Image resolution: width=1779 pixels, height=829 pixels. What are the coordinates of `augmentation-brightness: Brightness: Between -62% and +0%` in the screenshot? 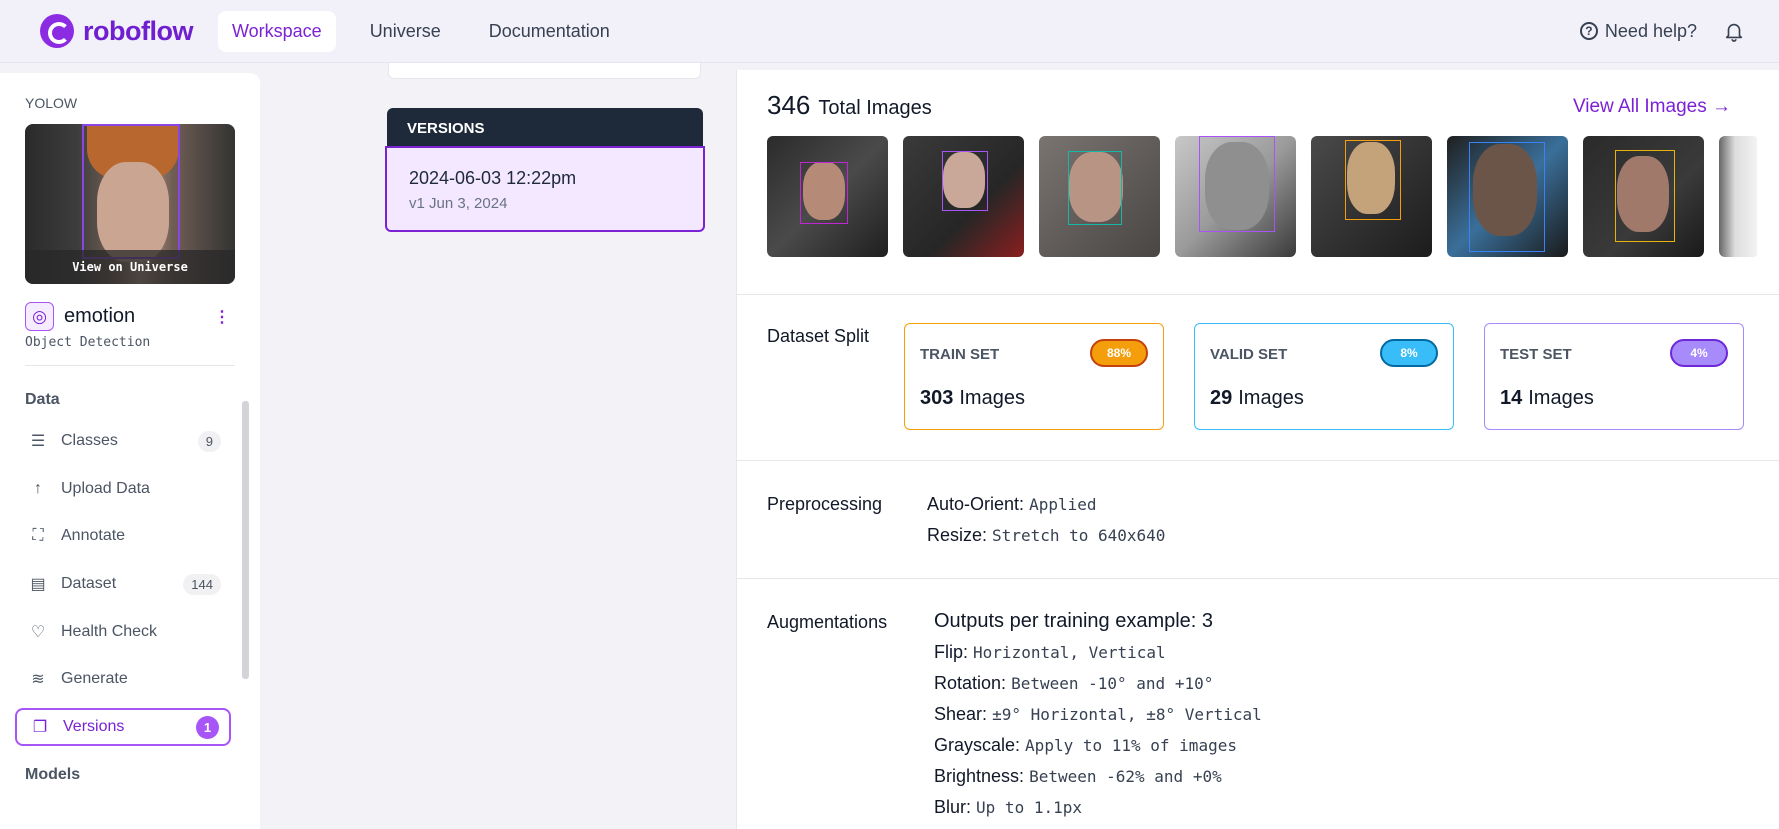 It's located at (1078, 776).